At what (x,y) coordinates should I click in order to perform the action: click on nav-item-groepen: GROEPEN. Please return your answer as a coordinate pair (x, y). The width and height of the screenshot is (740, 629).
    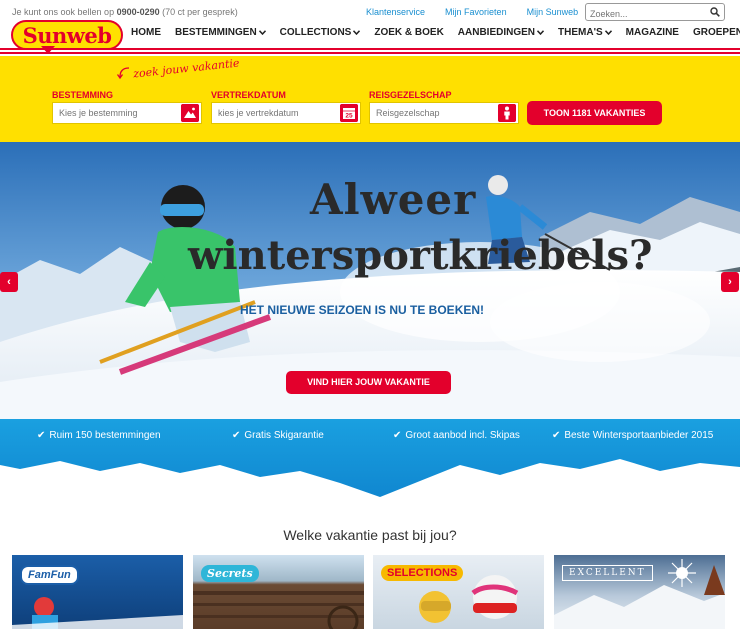
    Looking at the image, I should click on (716, 32).